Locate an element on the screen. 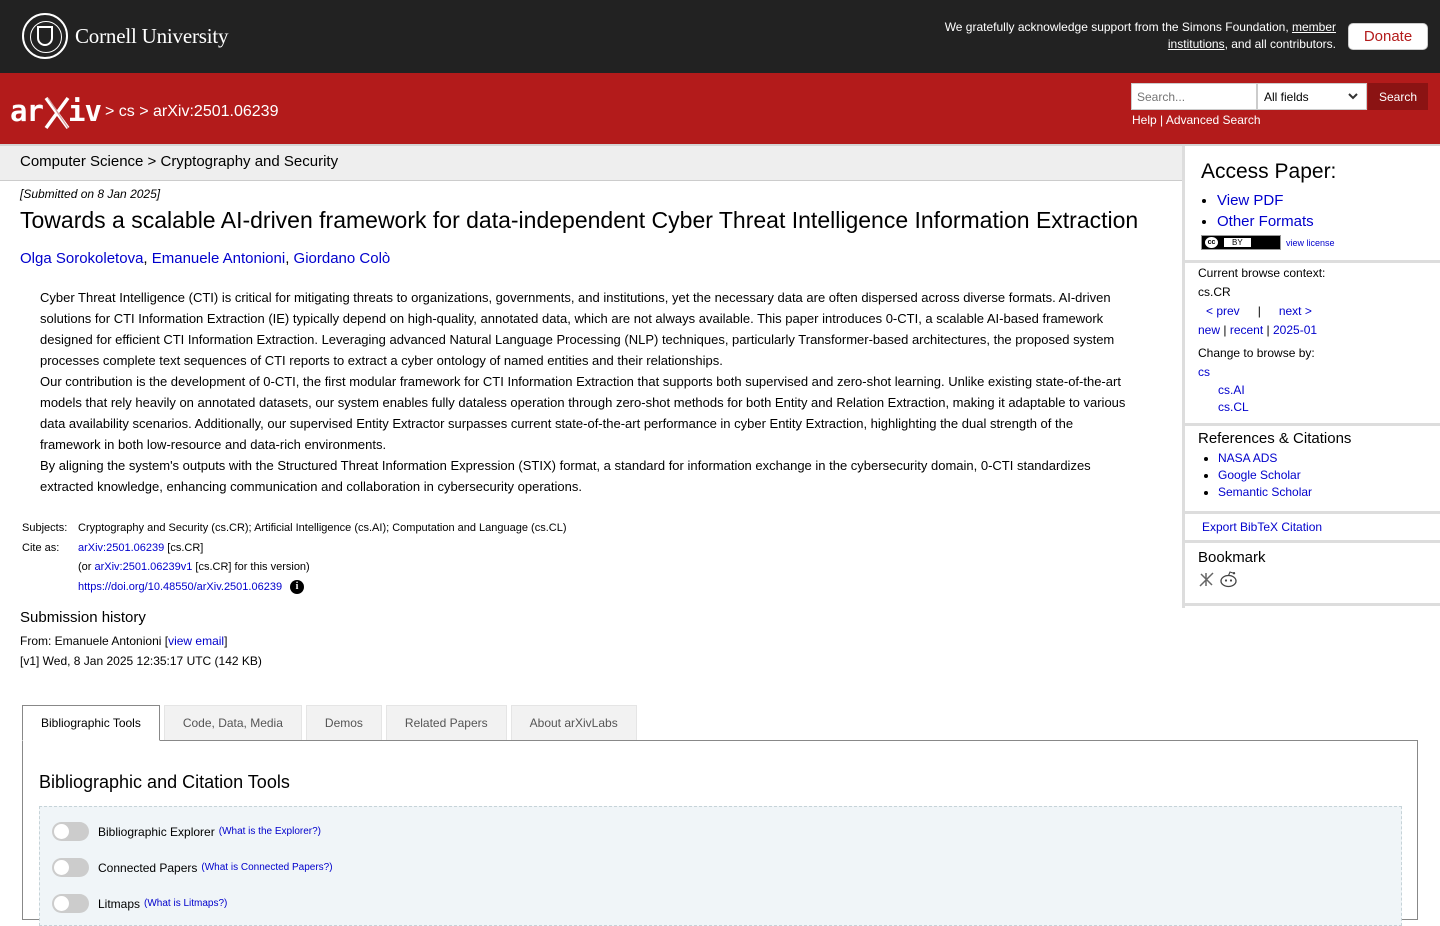 The width and height of the screenshot is (1440, 926). author-link: Emanuele Antonioni is located at coordinates (218, 258).